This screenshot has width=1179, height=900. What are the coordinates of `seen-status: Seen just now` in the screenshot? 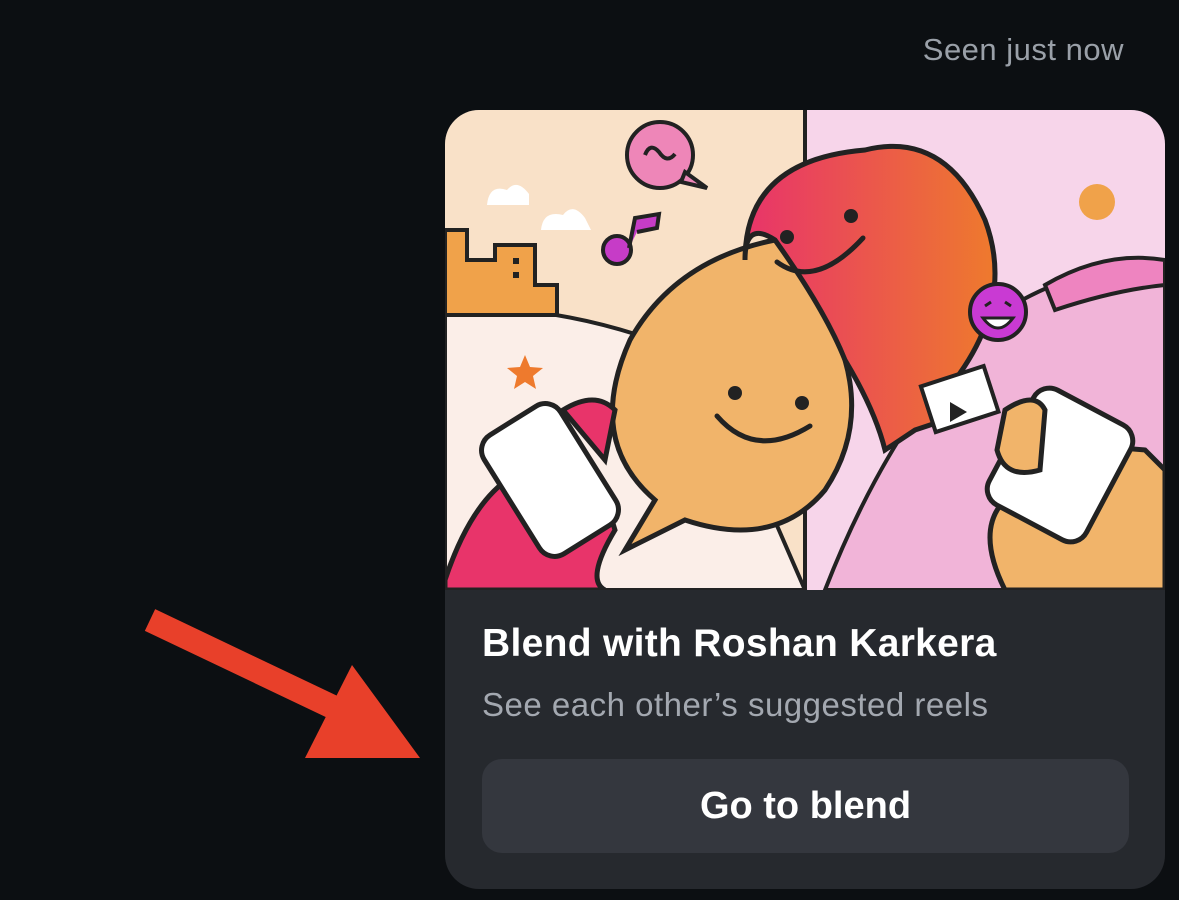 It's located at (1023, 49).